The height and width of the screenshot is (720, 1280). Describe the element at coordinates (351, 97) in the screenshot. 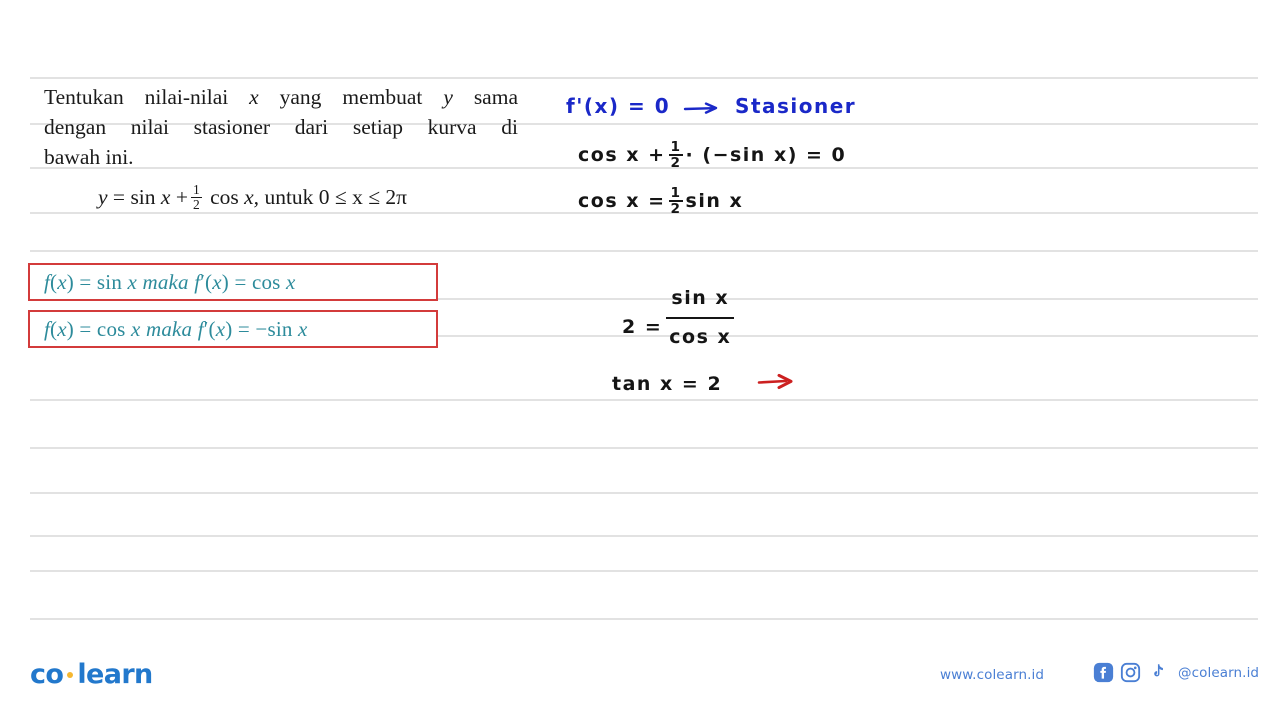

I see `question-text-segment: yang membuat` at that location.